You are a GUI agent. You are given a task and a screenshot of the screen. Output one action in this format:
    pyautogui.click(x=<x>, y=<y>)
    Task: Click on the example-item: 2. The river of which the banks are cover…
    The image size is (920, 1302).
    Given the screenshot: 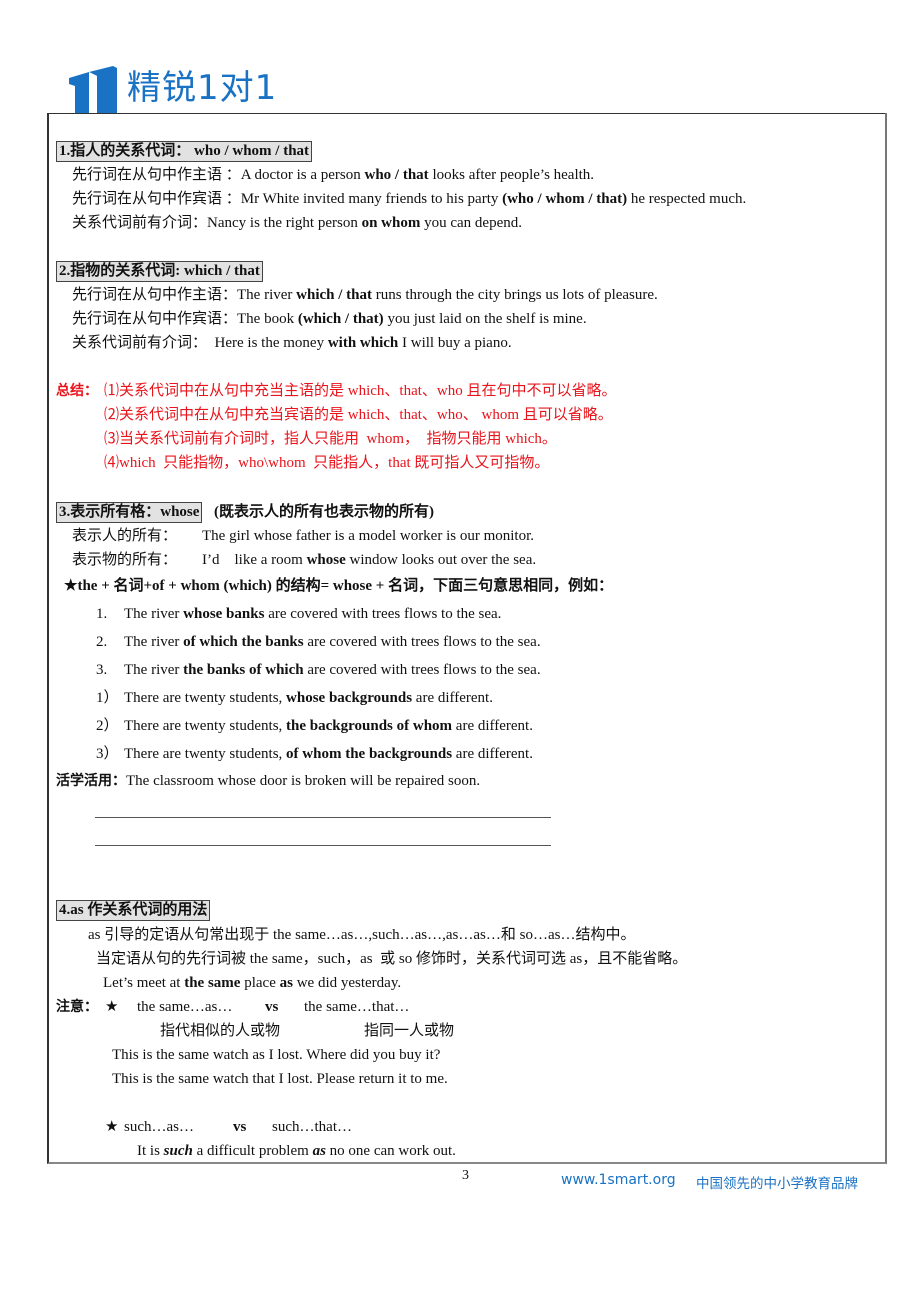 What is the action you would take?
    pyautogui.click(x=318, y=642)
    